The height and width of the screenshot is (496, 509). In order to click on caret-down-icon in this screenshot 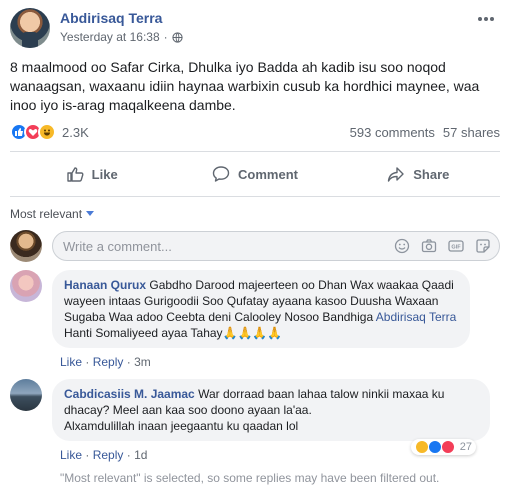, I will do `click(90, 213)`.